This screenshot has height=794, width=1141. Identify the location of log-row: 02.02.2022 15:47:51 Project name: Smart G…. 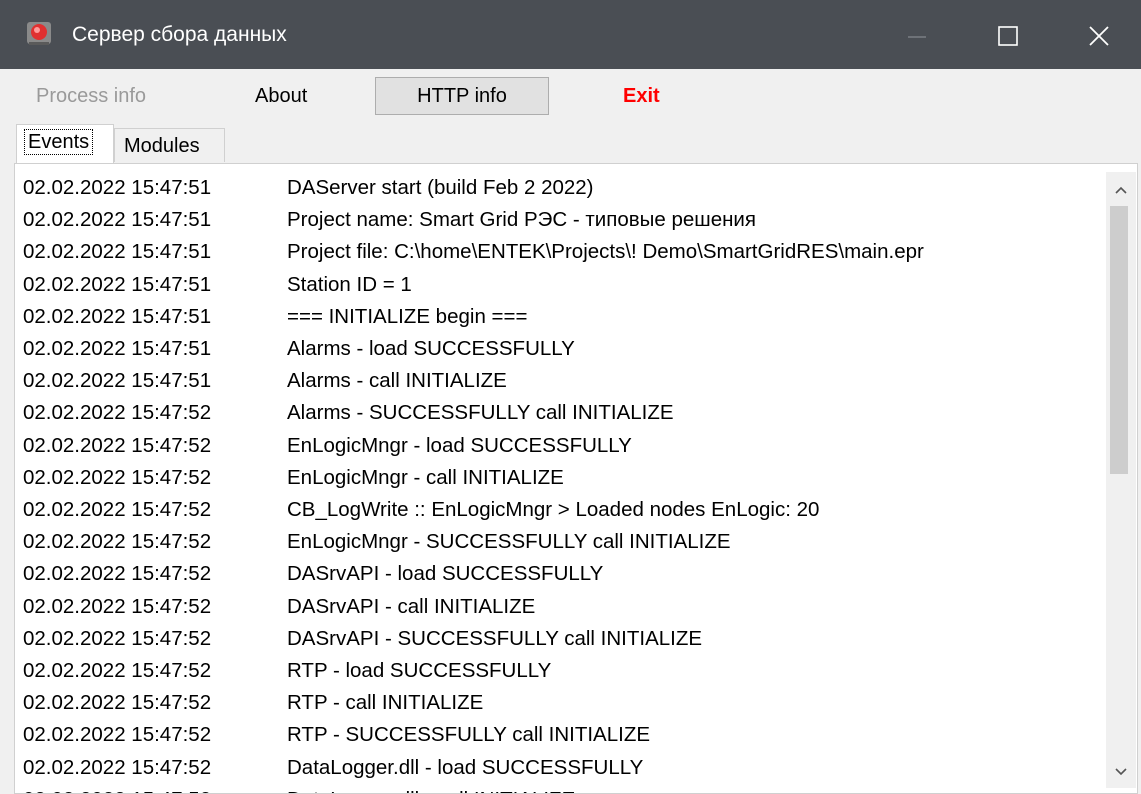
(389, 220).